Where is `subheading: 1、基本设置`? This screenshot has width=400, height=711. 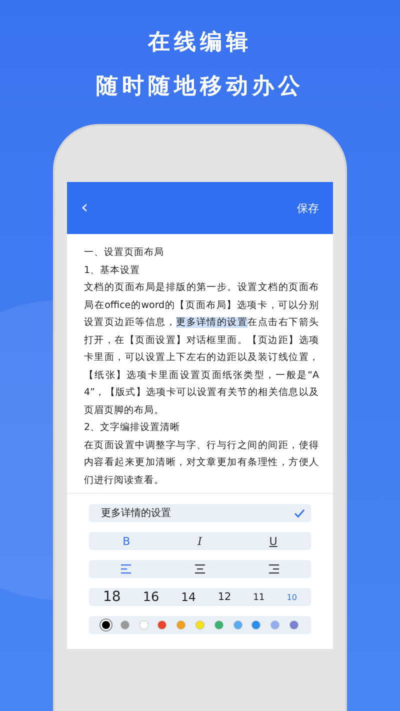
subheading: 1、基本设置 is located at coordinates (113, 271).